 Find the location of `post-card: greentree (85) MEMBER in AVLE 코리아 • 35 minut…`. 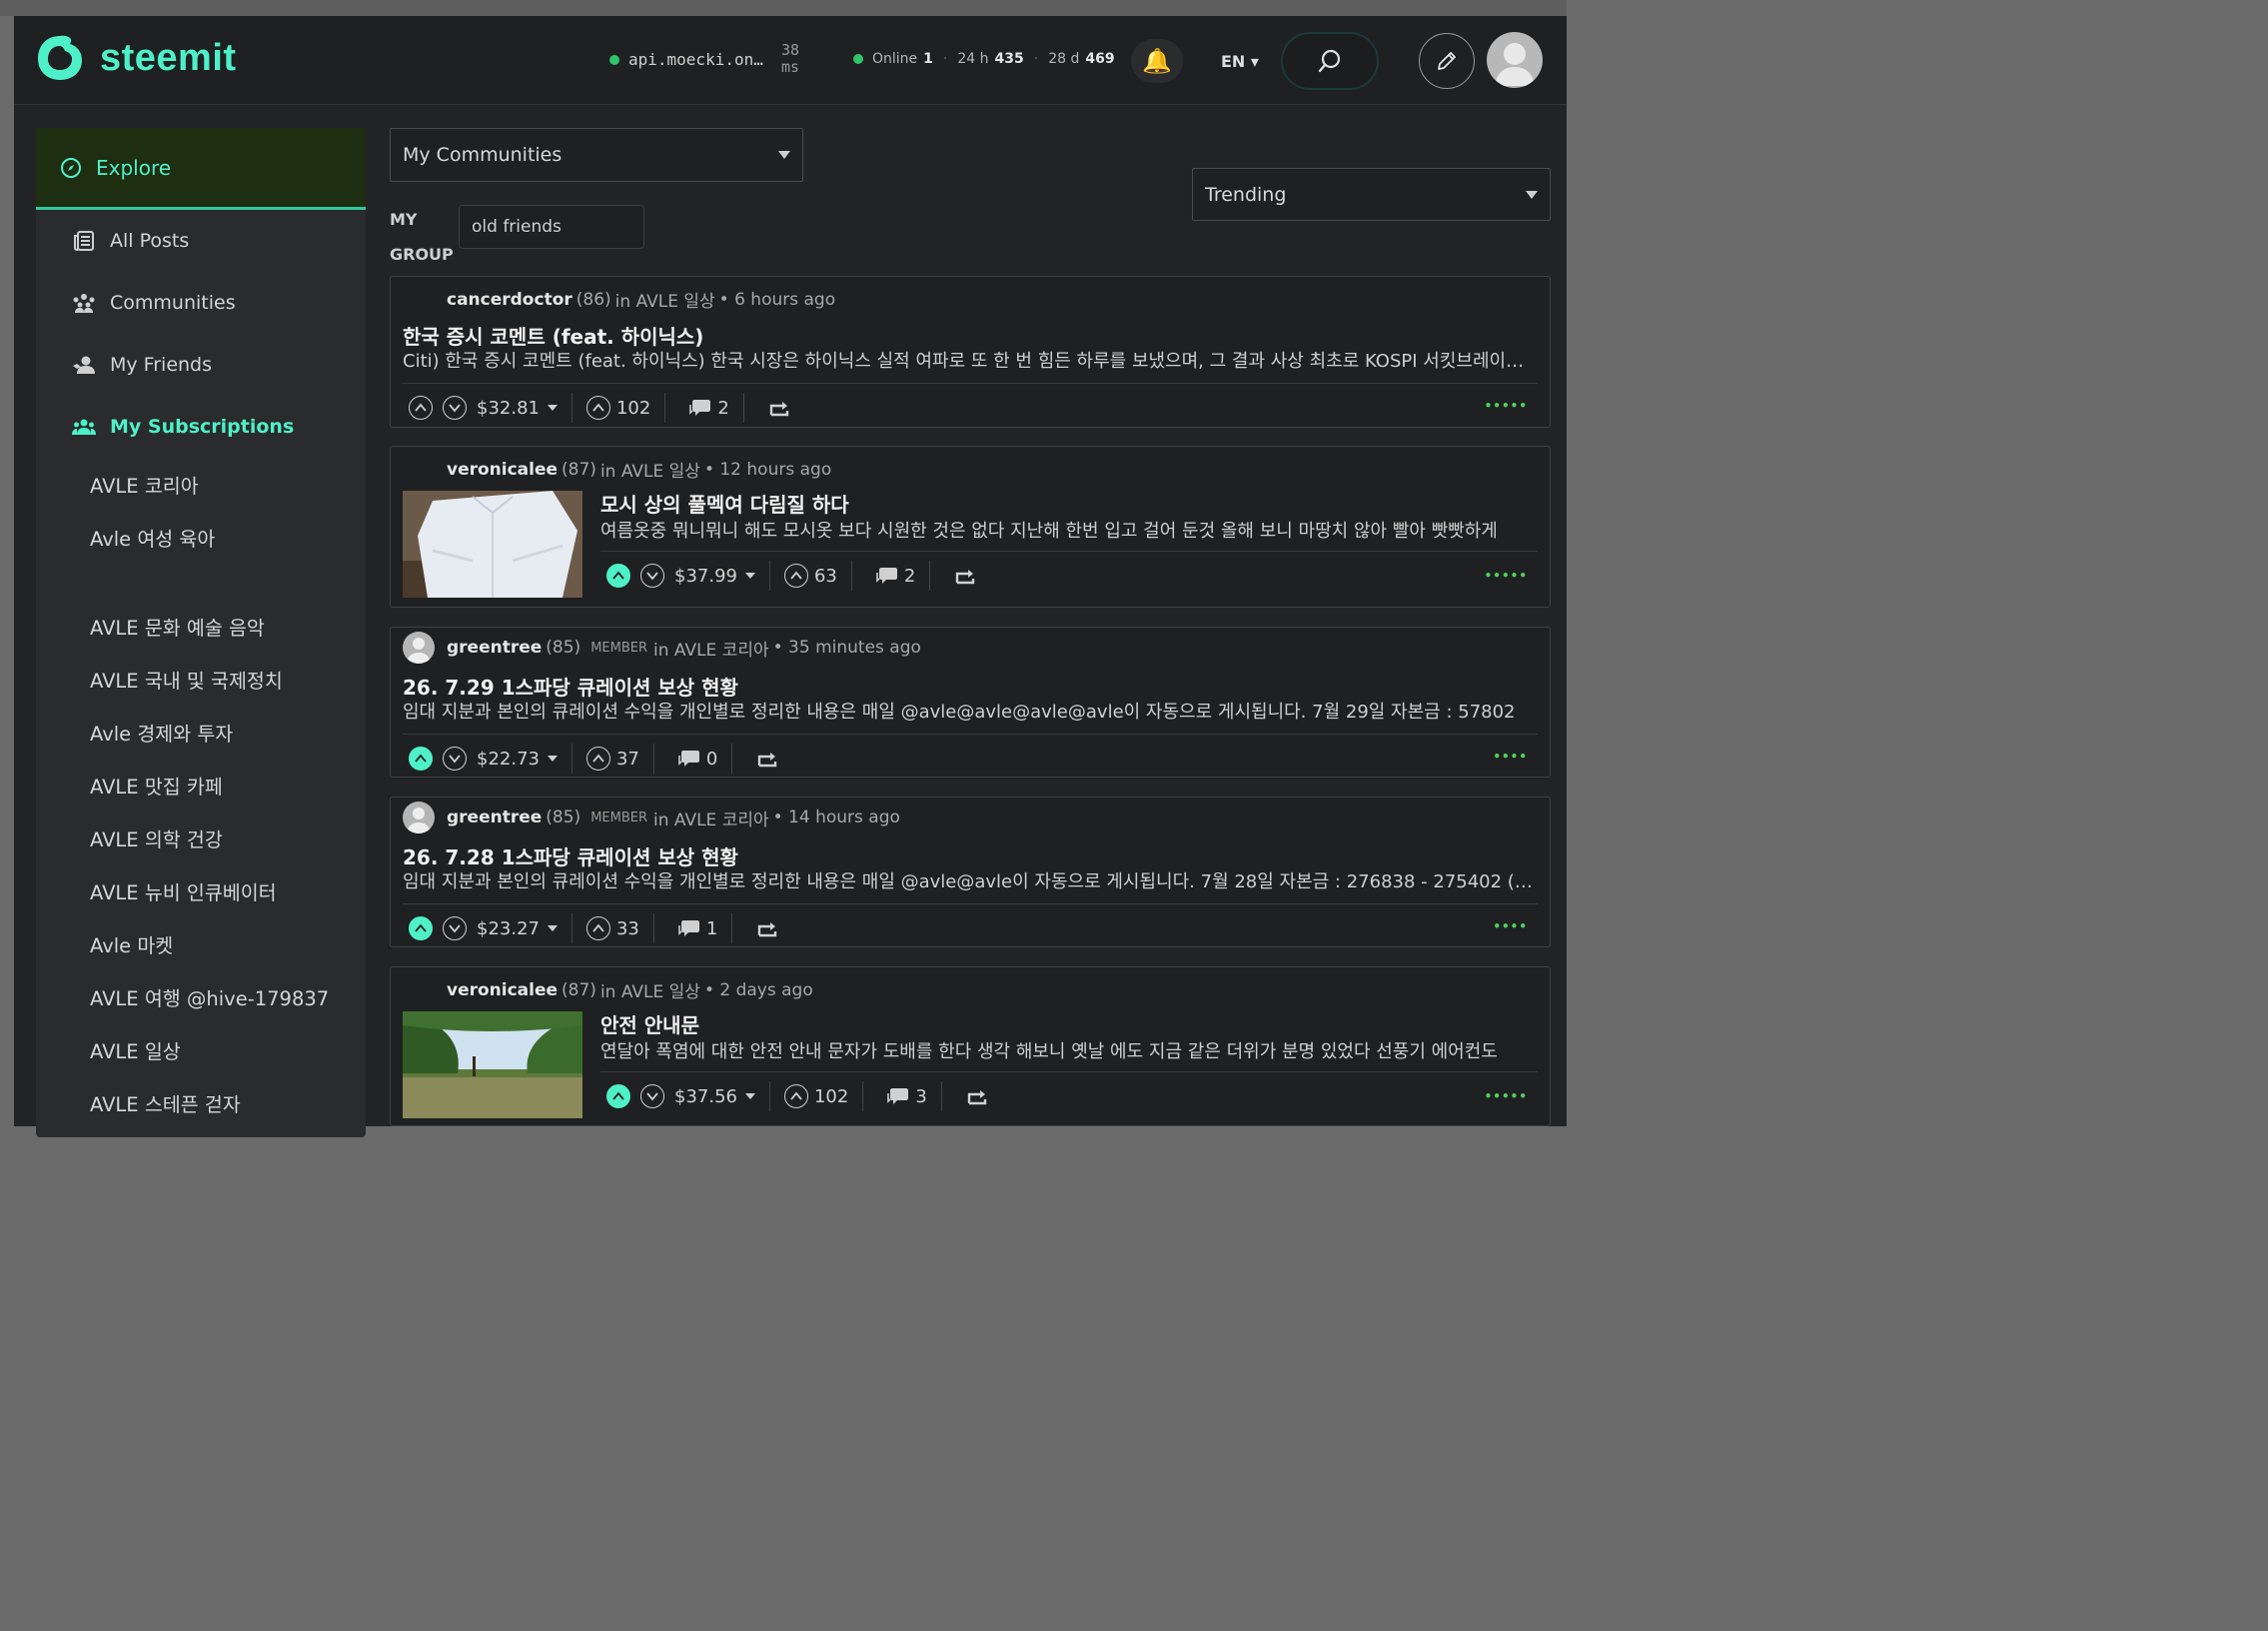

post-card: greentree (85) MEMBER in AVLE 코리아 • 35 minut… is located at coordinates (970, 702).